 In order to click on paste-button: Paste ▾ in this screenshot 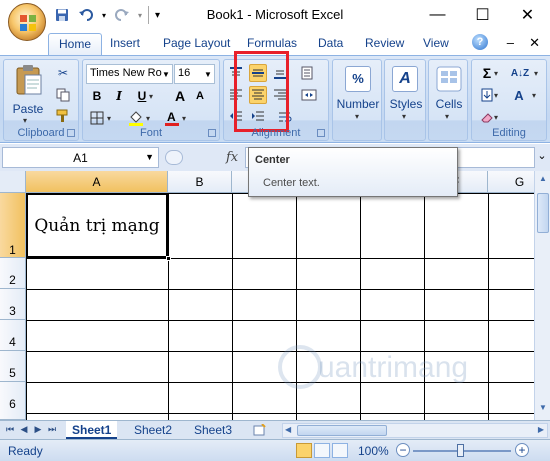, I will do `click(28, 94)`.